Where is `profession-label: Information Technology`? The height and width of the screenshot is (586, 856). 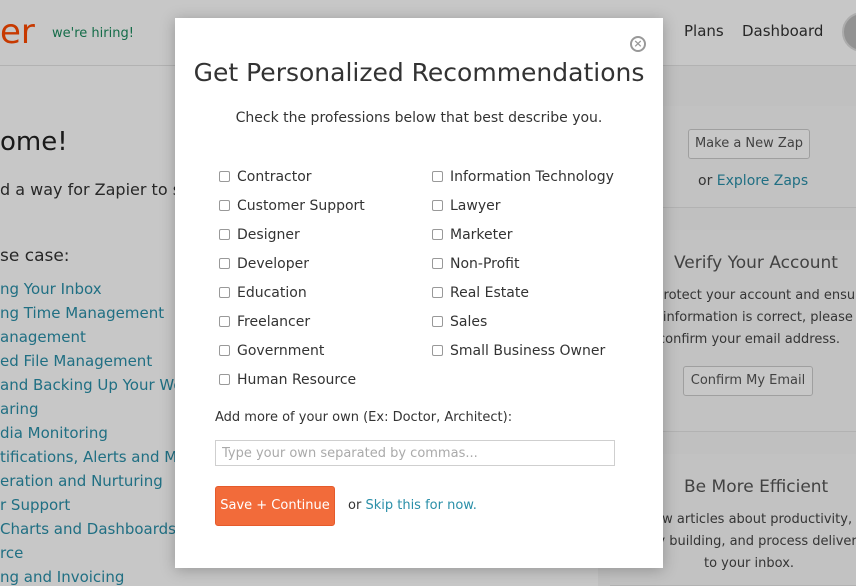 profession-label: Information Technology is located at coordinates (532, 177).